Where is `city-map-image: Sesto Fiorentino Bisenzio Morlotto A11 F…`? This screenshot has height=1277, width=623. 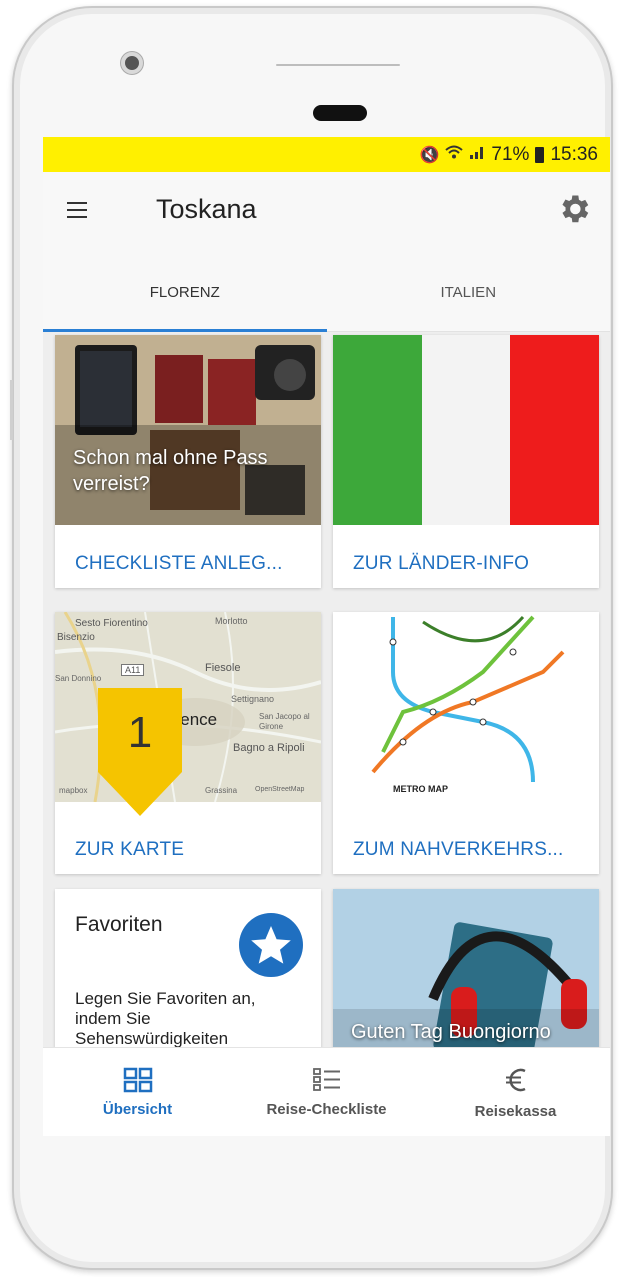 city-map-image: Sesto Fiorentino Bisenzio Morlotto A11 F… is located at coordinates (188, 707).